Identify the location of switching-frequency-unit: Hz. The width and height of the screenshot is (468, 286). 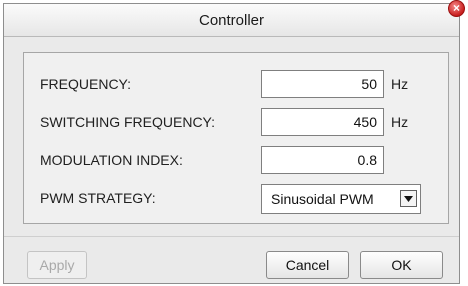
(400, 122).